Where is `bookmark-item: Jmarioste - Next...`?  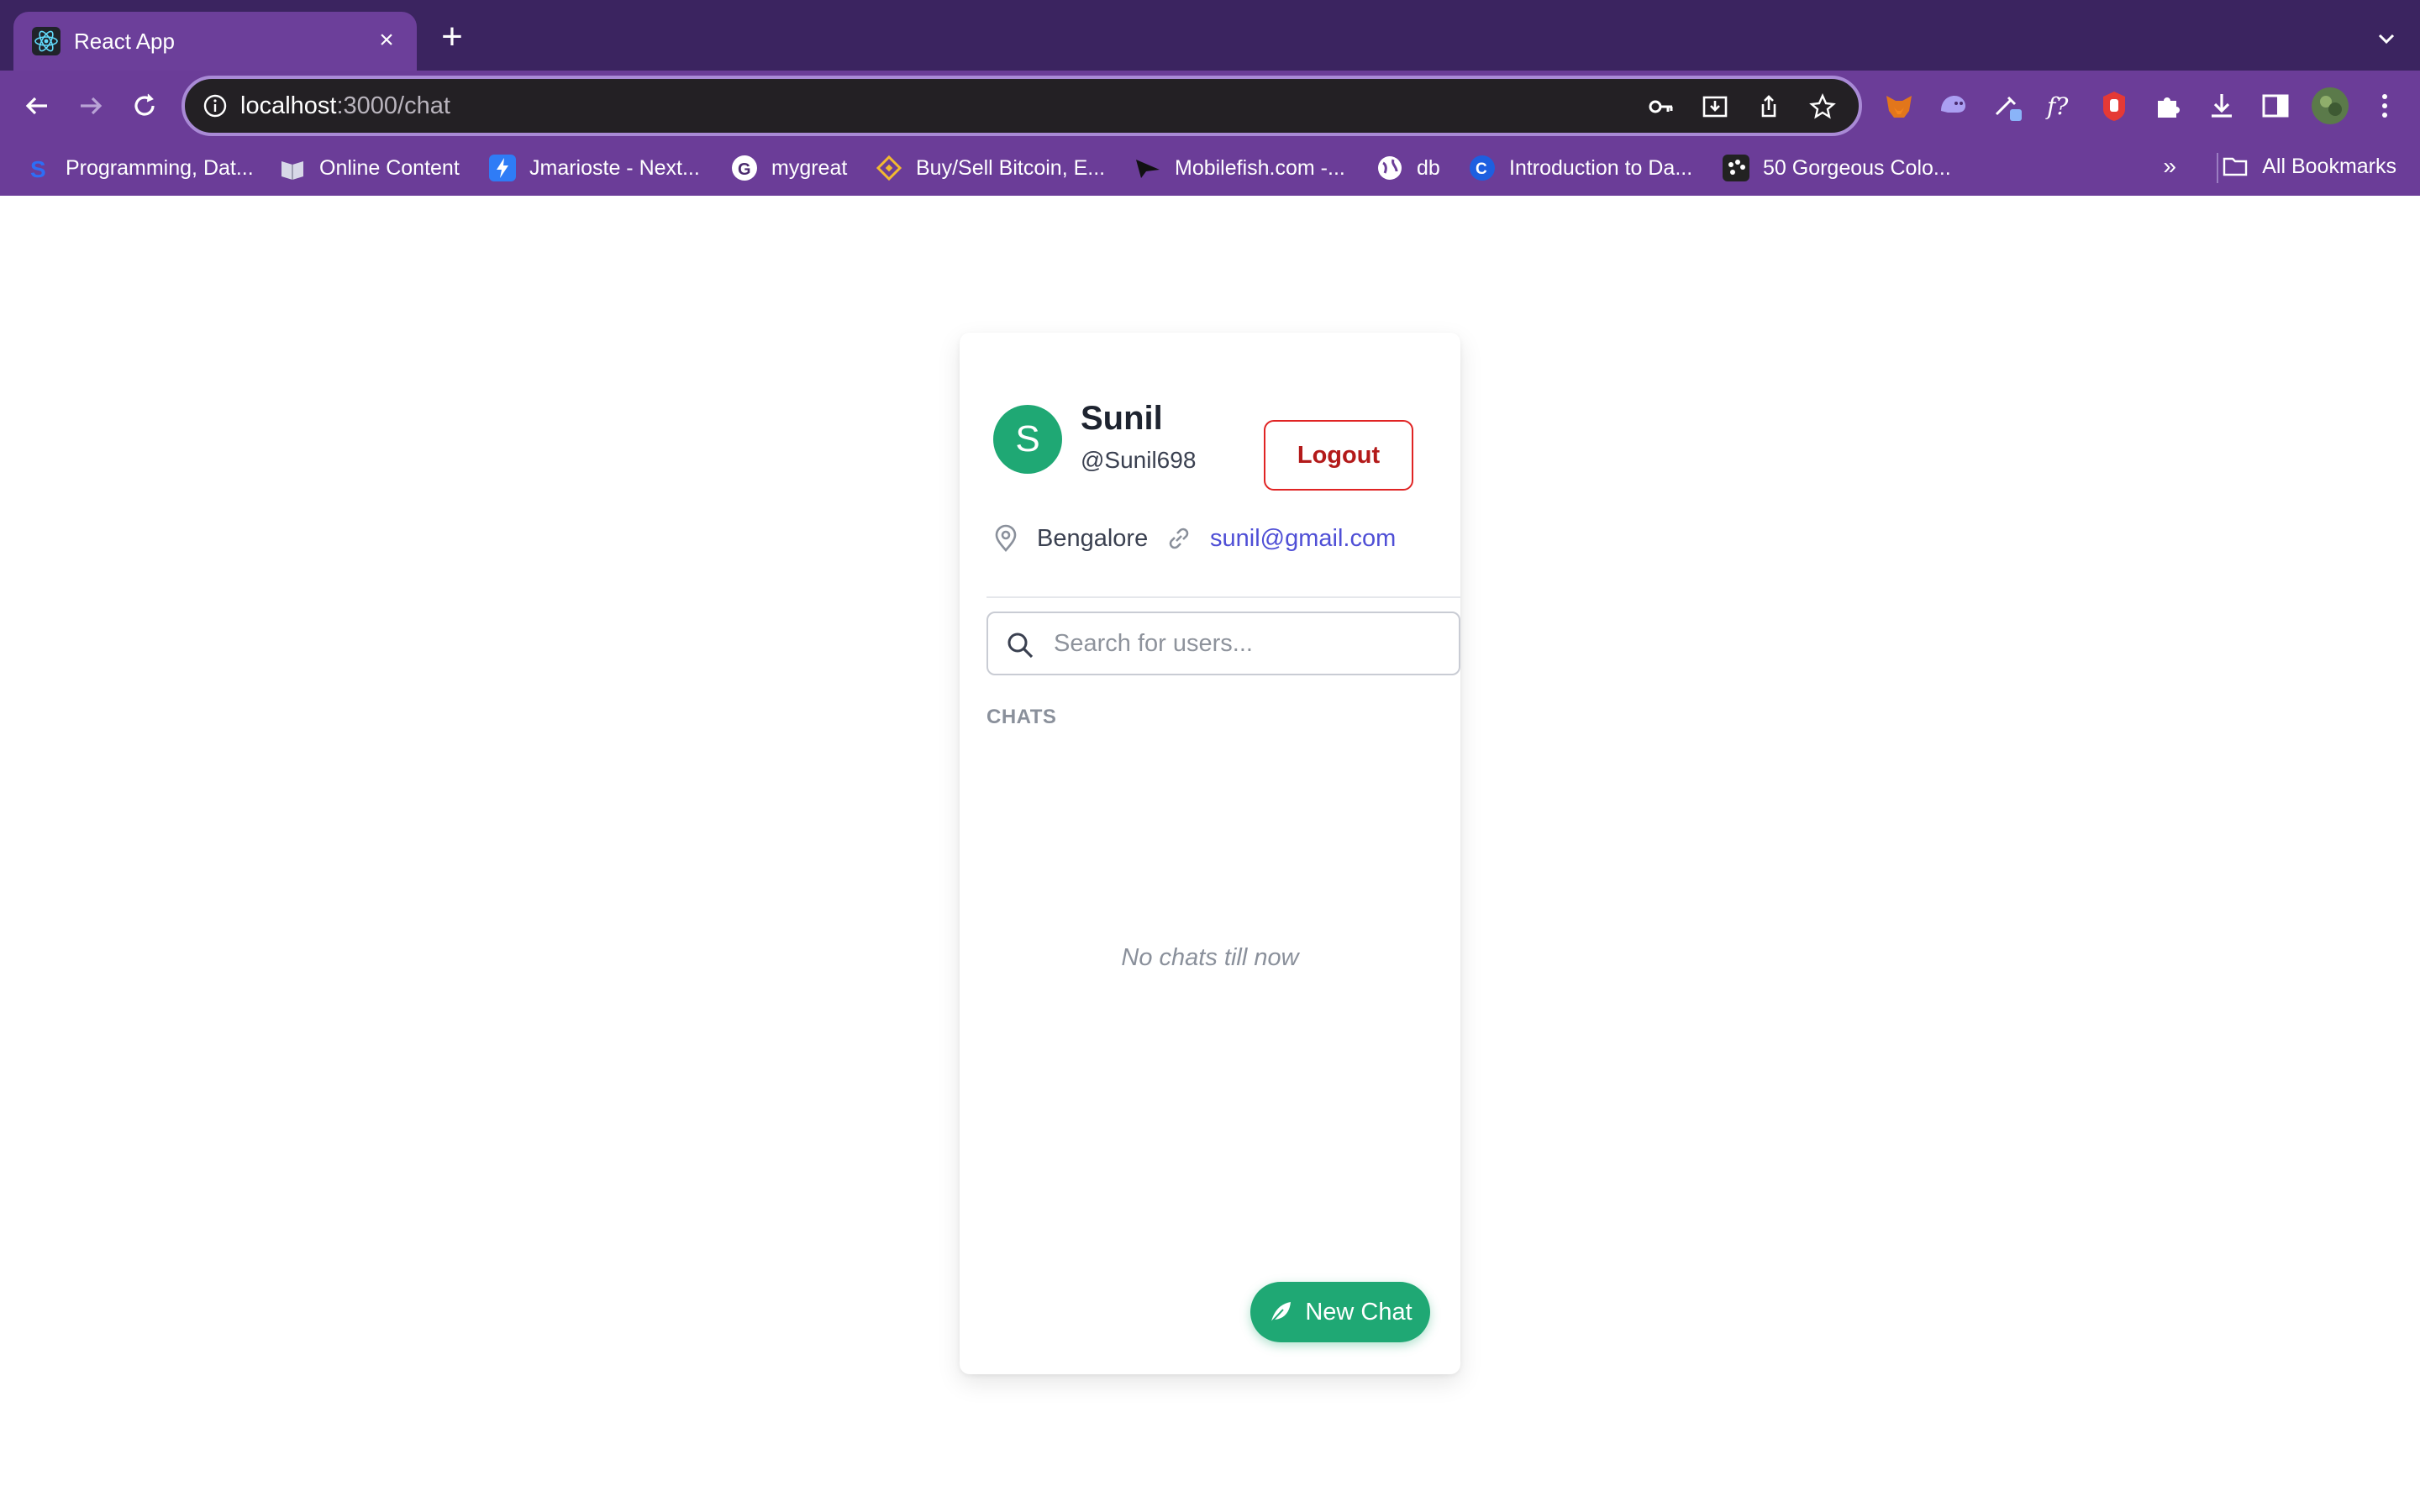 bookmark-item: Jmarioste - Next... is located at coordinates (594, 168).